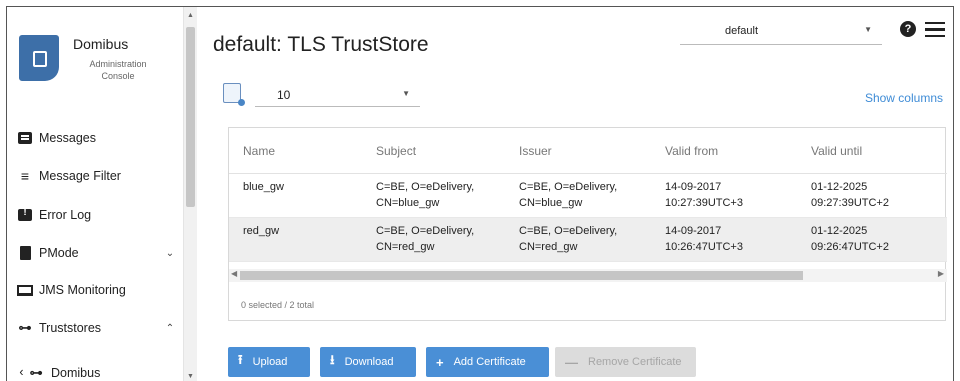 The height and width of the screenshot is (381, 960). What do you see at coordinates (635, 362) in the screenshot?
I see `remove-certificate-label: Remove Certificate` at bounding box center [635, 362].